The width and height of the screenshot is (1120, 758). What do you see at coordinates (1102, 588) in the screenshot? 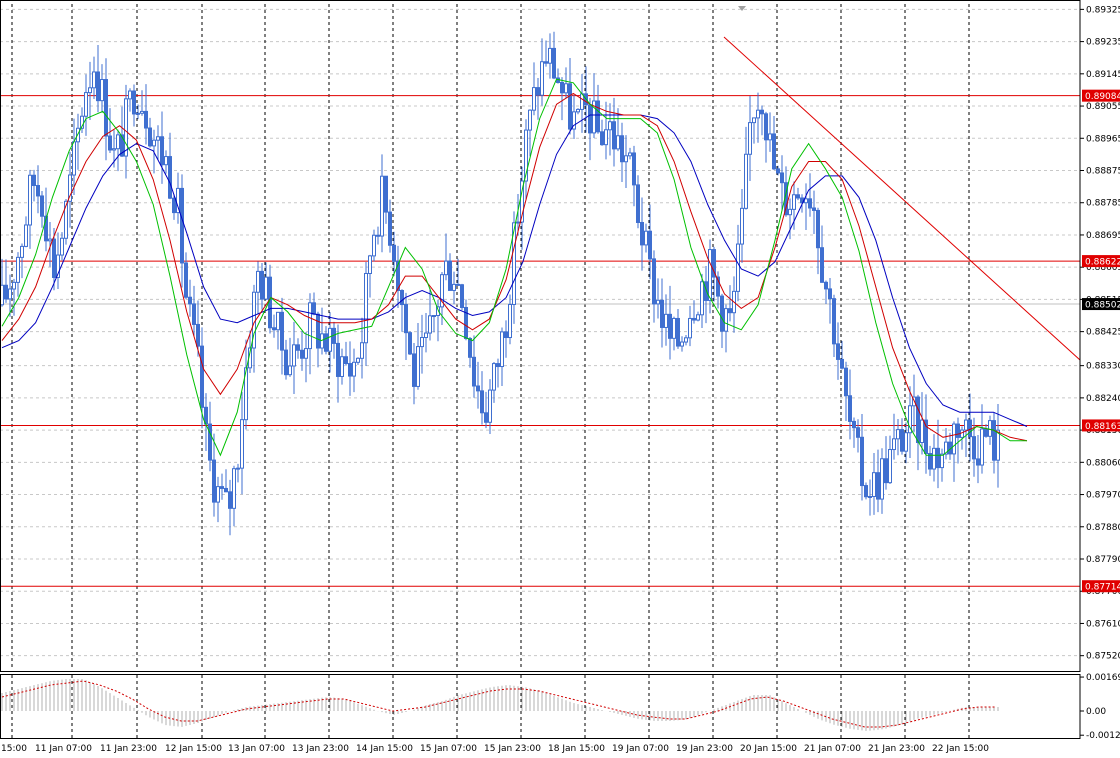
I see `level-tag-label: 0.87714` at bounding box center [1102, 588].